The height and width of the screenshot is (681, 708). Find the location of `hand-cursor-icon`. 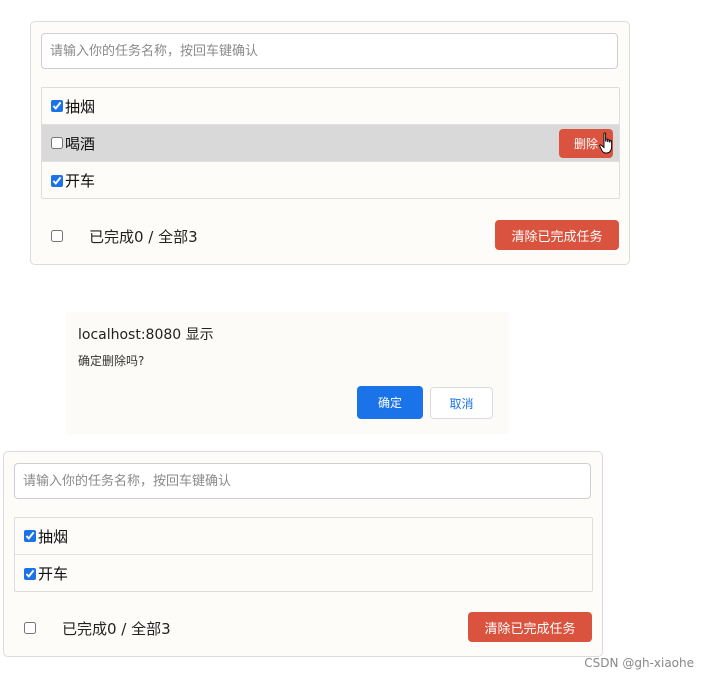

hand-cursor-icon is located at coordinates (606, 143).